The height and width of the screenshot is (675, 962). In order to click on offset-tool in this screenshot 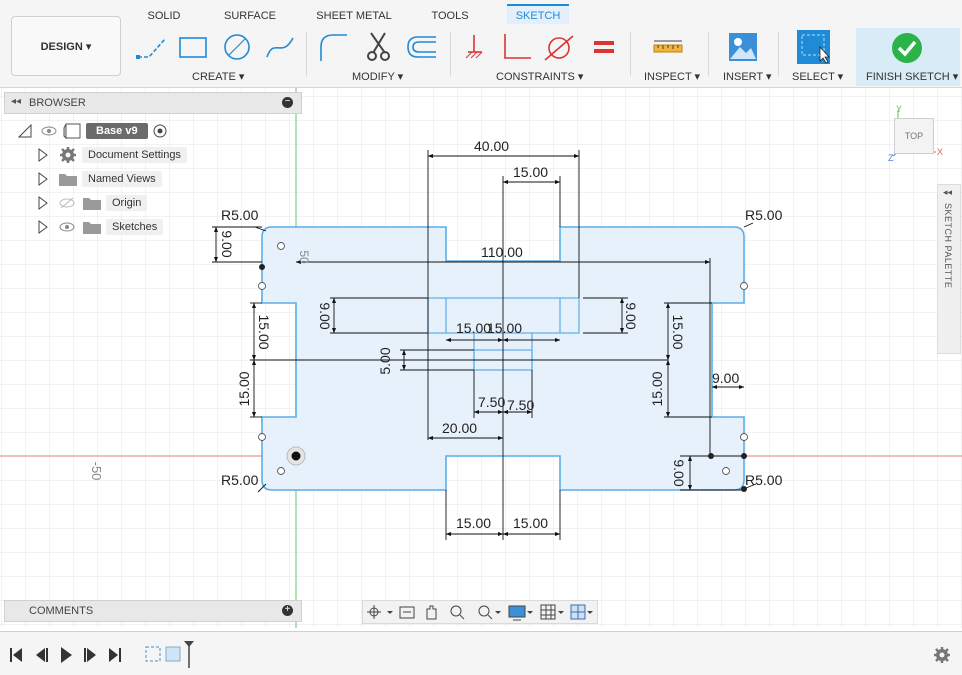, I will do `click(421, 47)`.